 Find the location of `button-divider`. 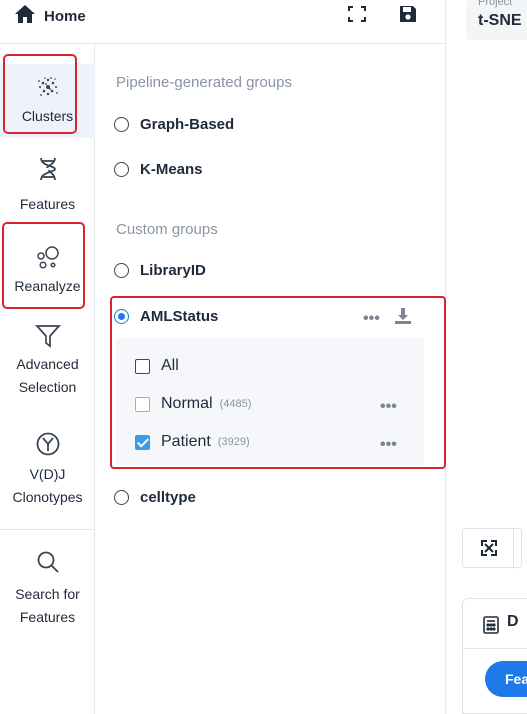

button-divider is located at coordinates (513, 549).